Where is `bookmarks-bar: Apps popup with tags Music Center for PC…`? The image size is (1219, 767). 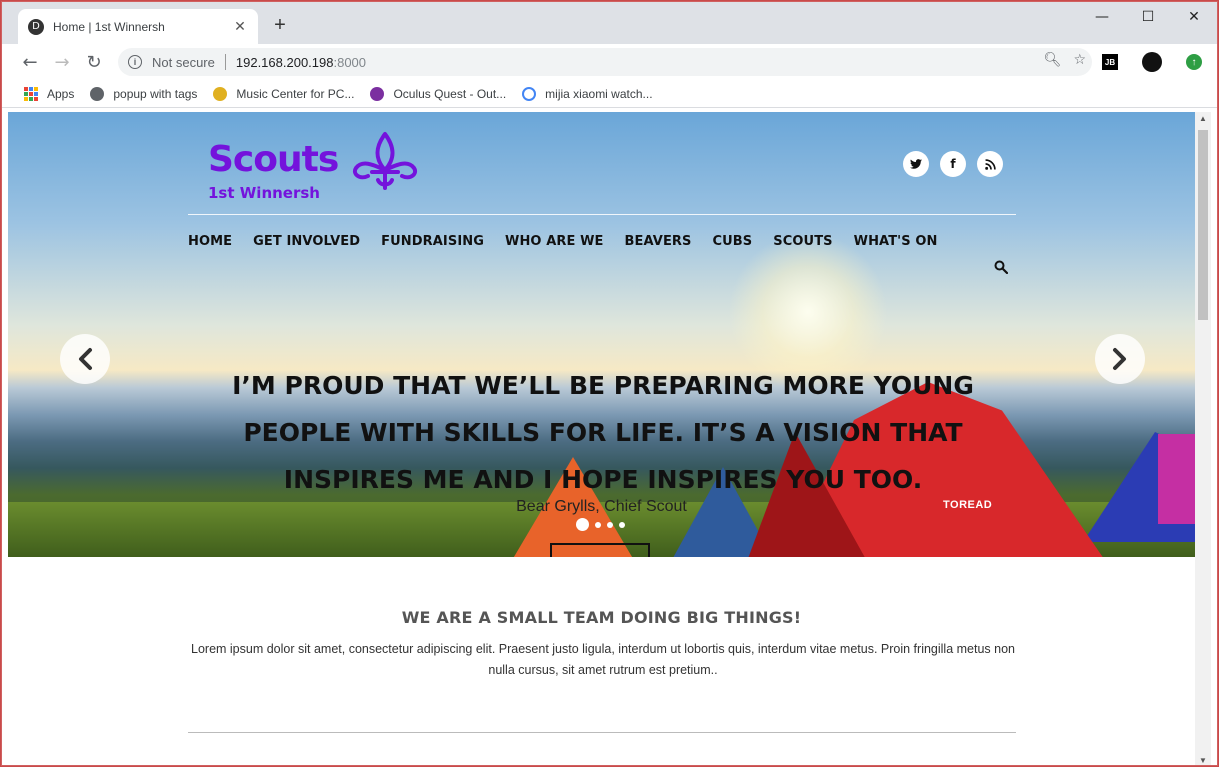
bookmarks-bar: Apps popup with tags Music Center for PC… is located at coordinates (609, 94).